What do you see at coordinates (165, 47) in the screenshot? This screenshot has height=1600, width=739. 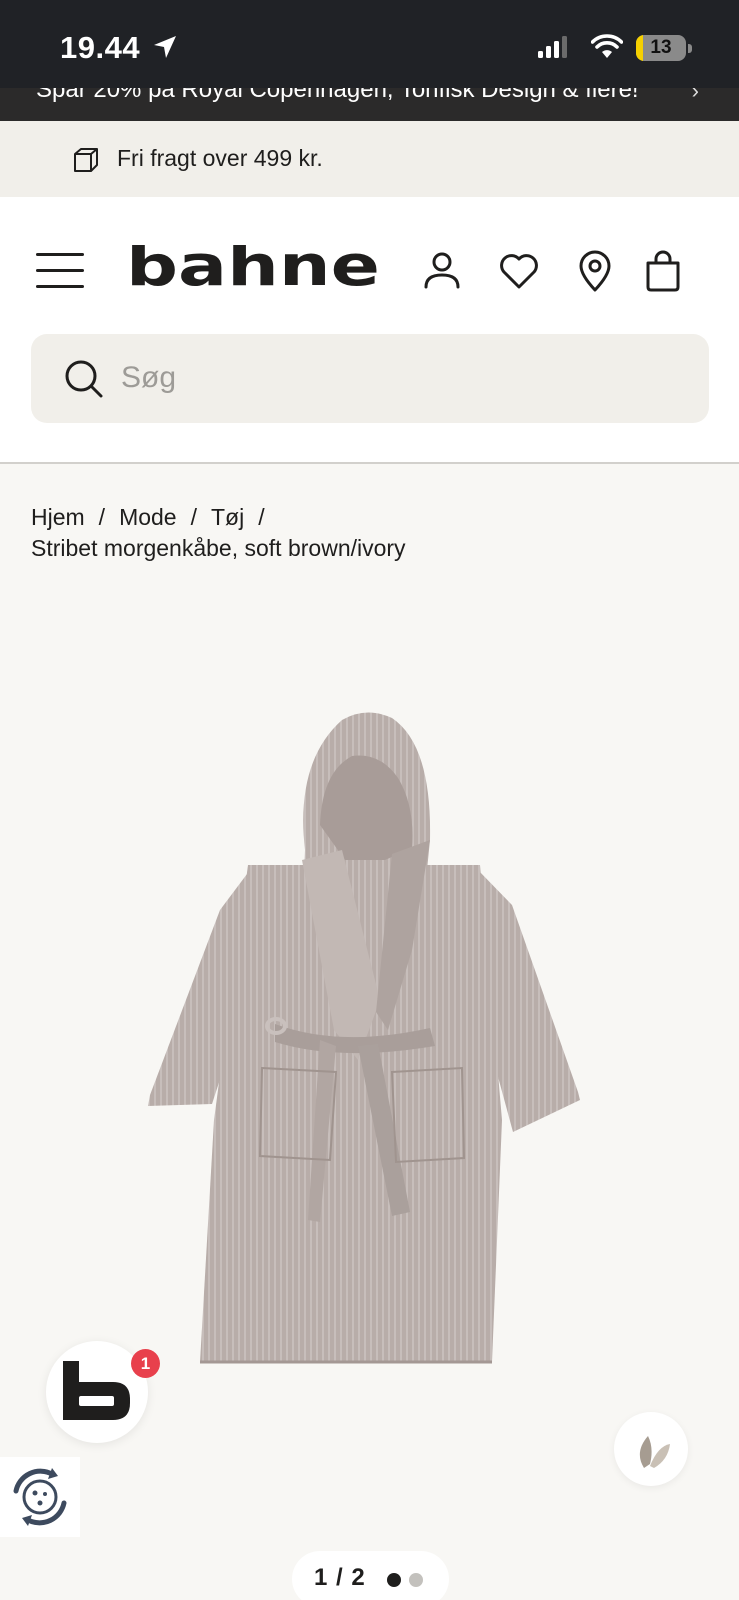 I see `location-arrow-icon` at bounding box center [165, 47].